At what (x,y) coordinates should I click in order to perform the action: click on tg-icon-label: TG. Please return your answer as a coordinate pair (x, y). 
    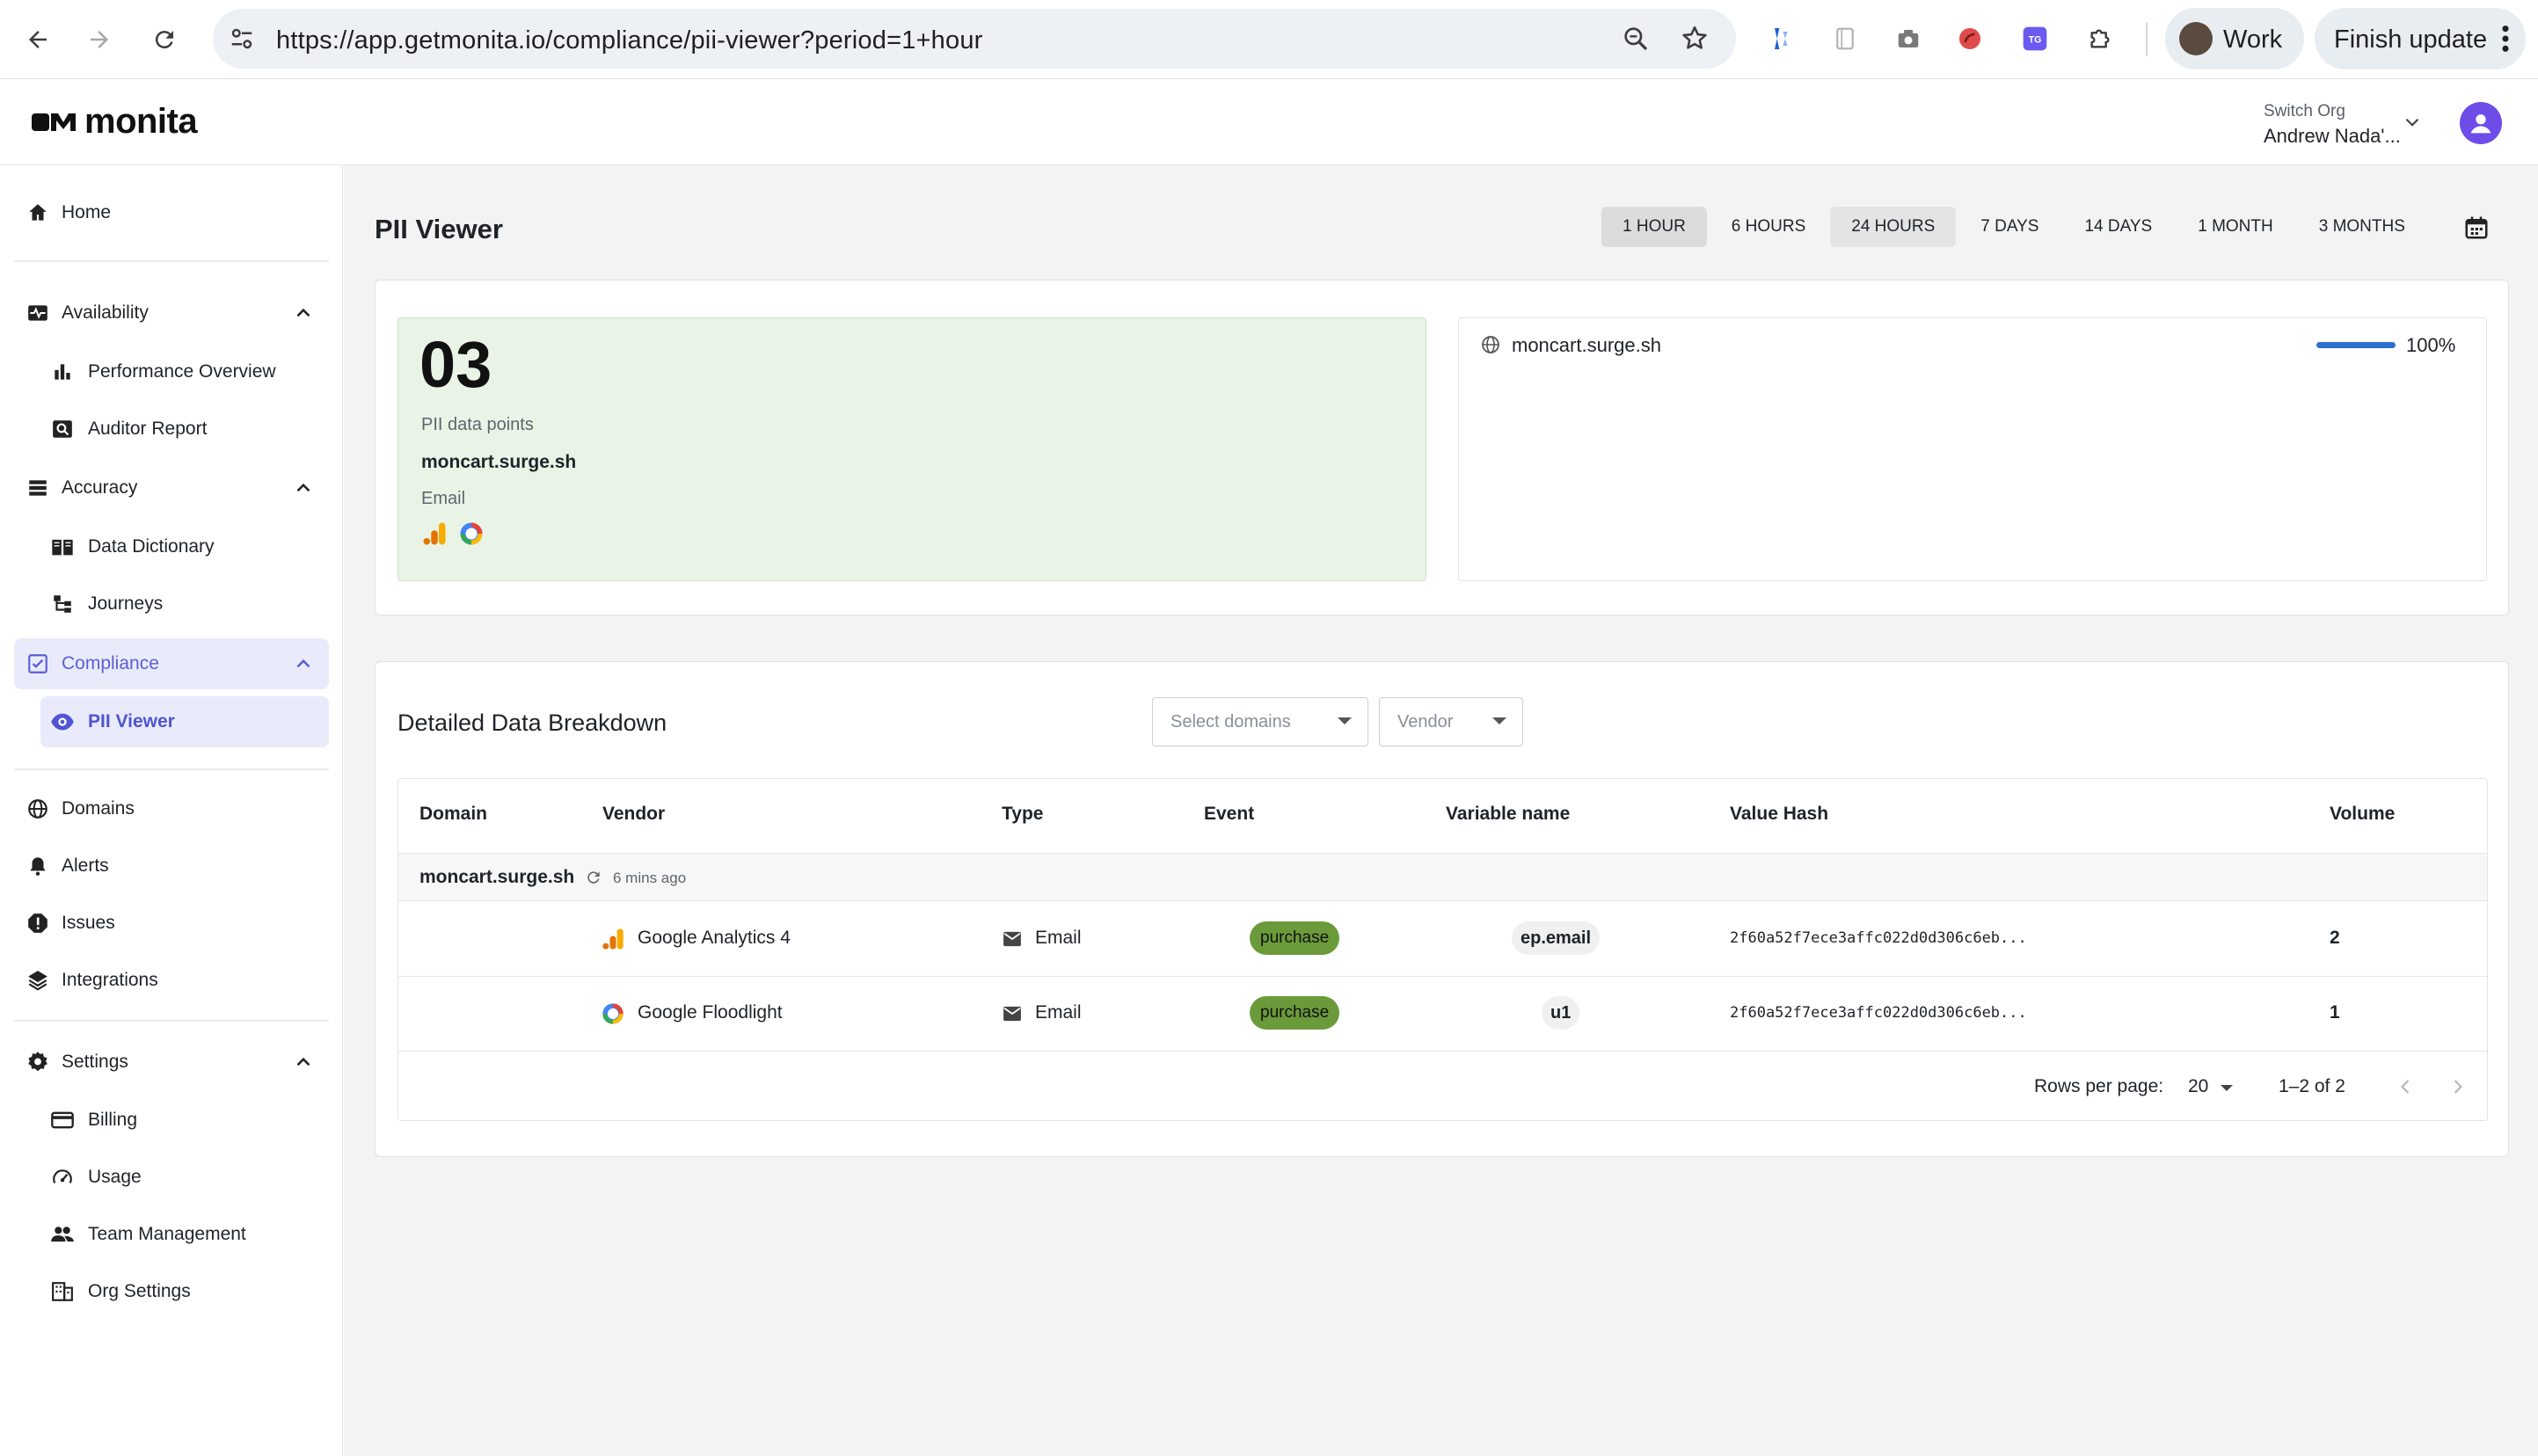
    Looking at the image, I should click on (2035, 40).